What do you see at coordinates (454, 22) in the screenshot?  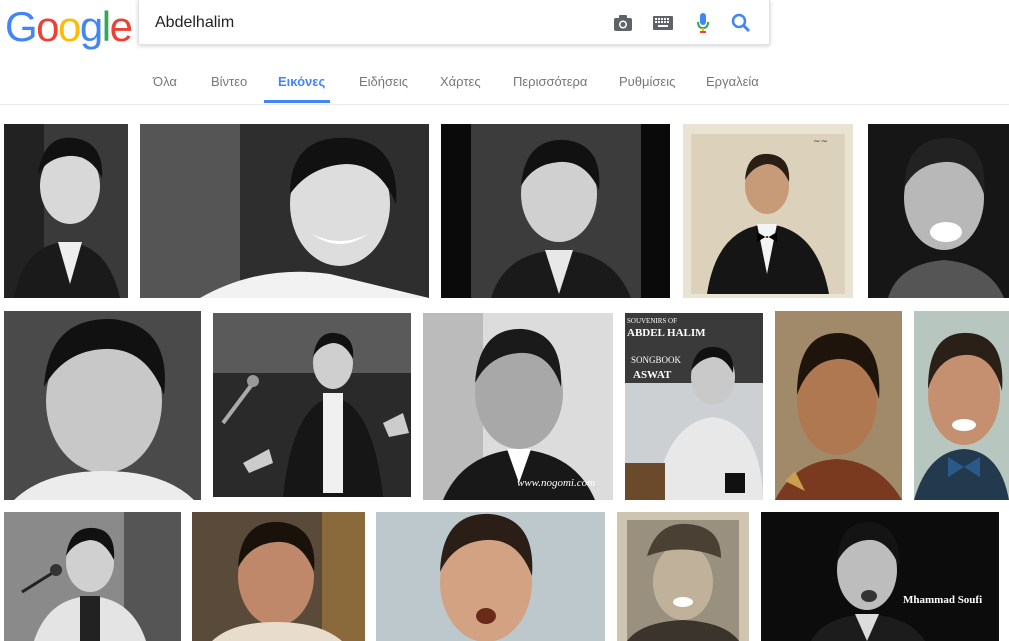 I see `search-box: Abdelhalim` at bounding box center [454, 22].